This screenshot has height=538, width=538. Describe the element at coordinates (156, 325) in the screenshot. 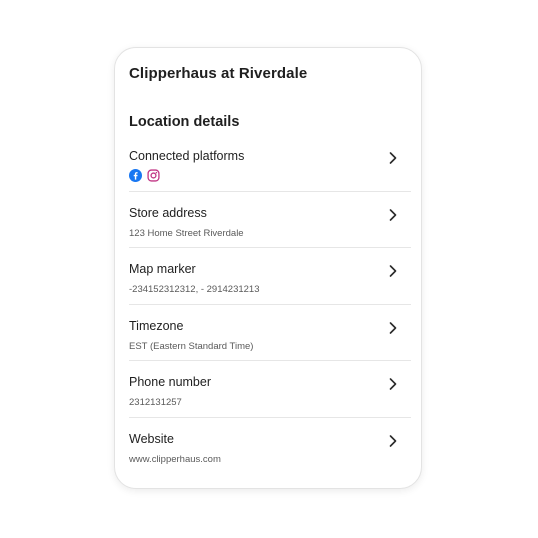

I see `row-label: Timezone` at that location.